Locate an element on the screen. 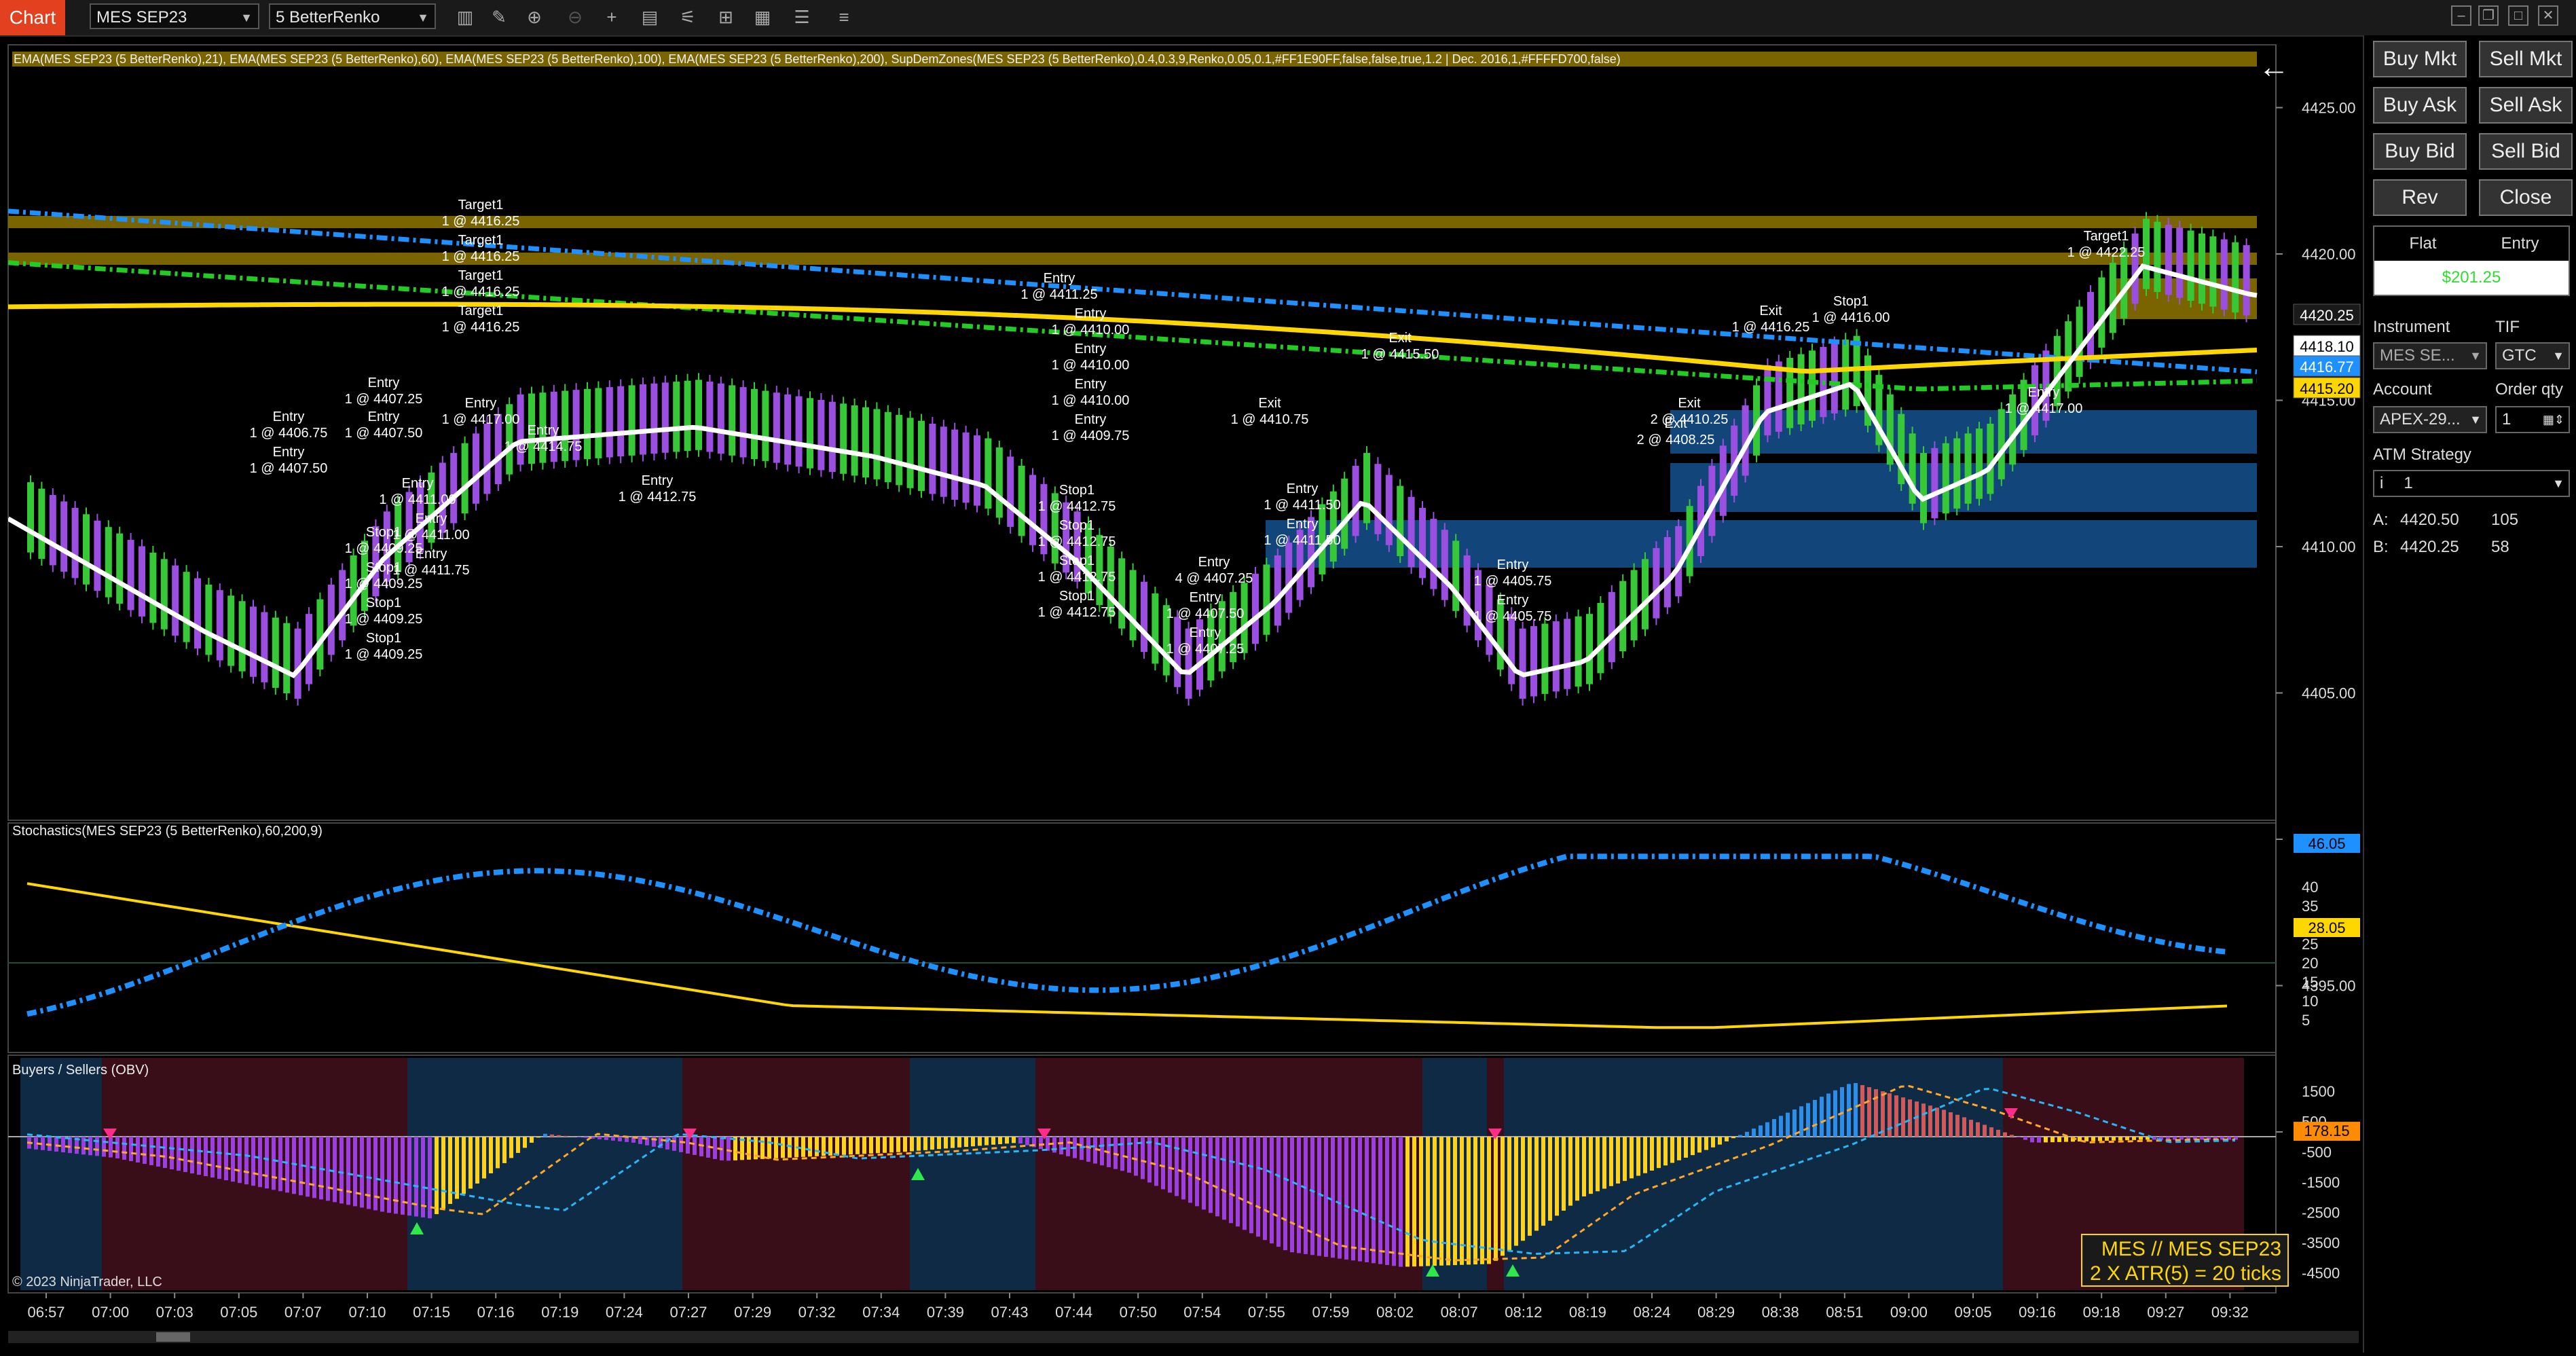 The image size is (2576, 1356). scrollbar-thumb is located at coordinates (173, 1337).